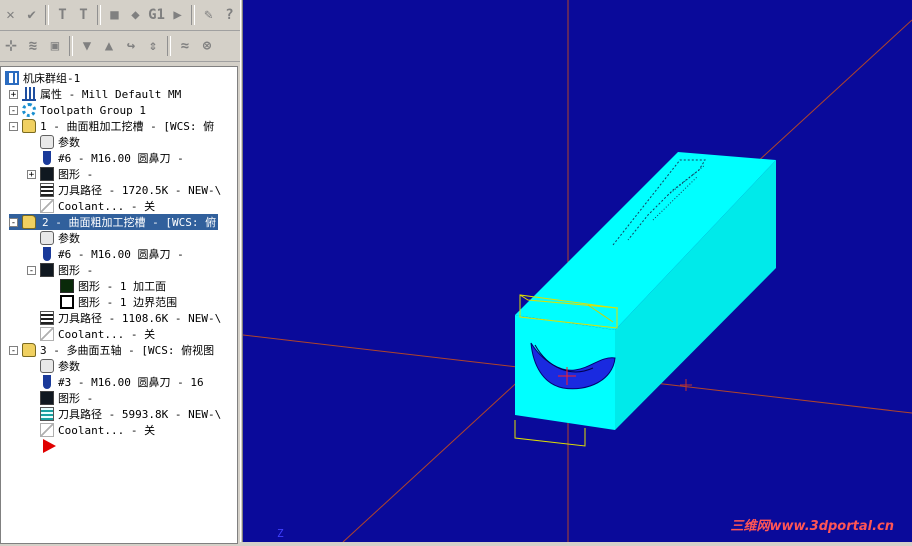  Describe the element at coordinates (207, 46) in the screenshot. I see `link-icon: ⊗` at that location.